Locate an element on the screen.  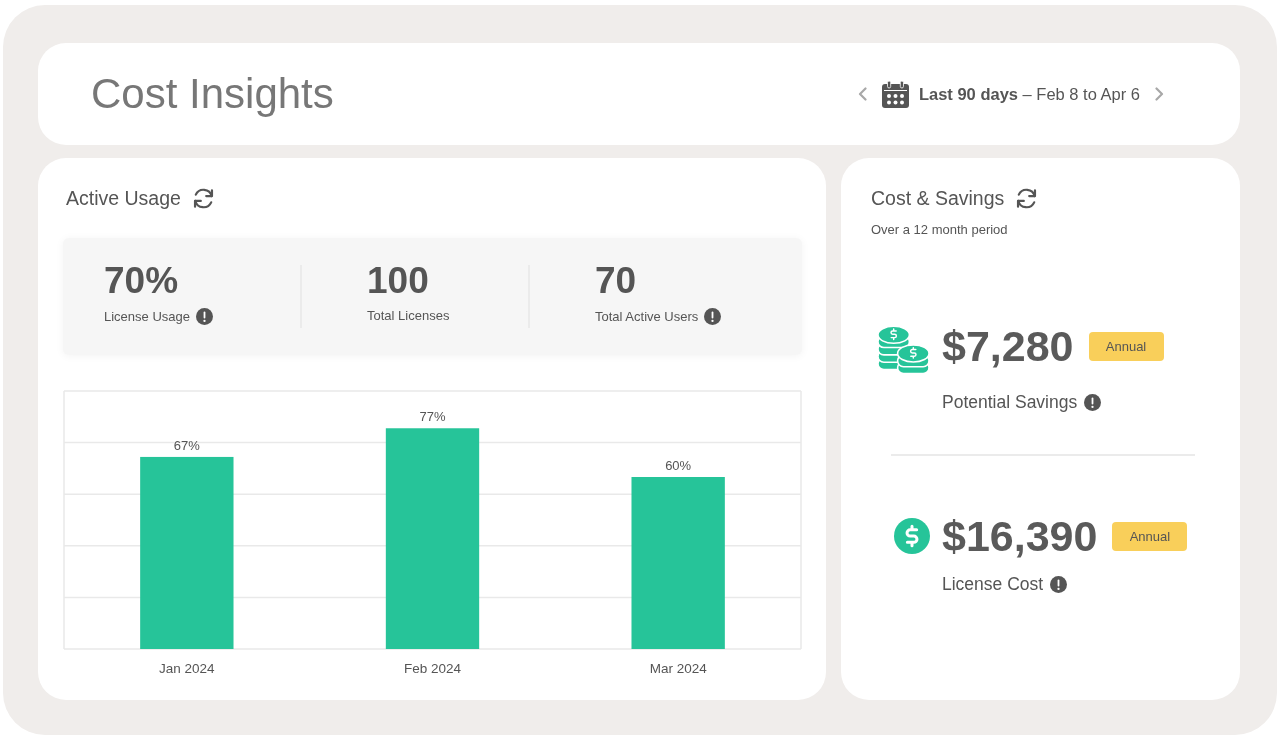
x-axis-label: Mar 2024 is located at coordinates (678, 668).